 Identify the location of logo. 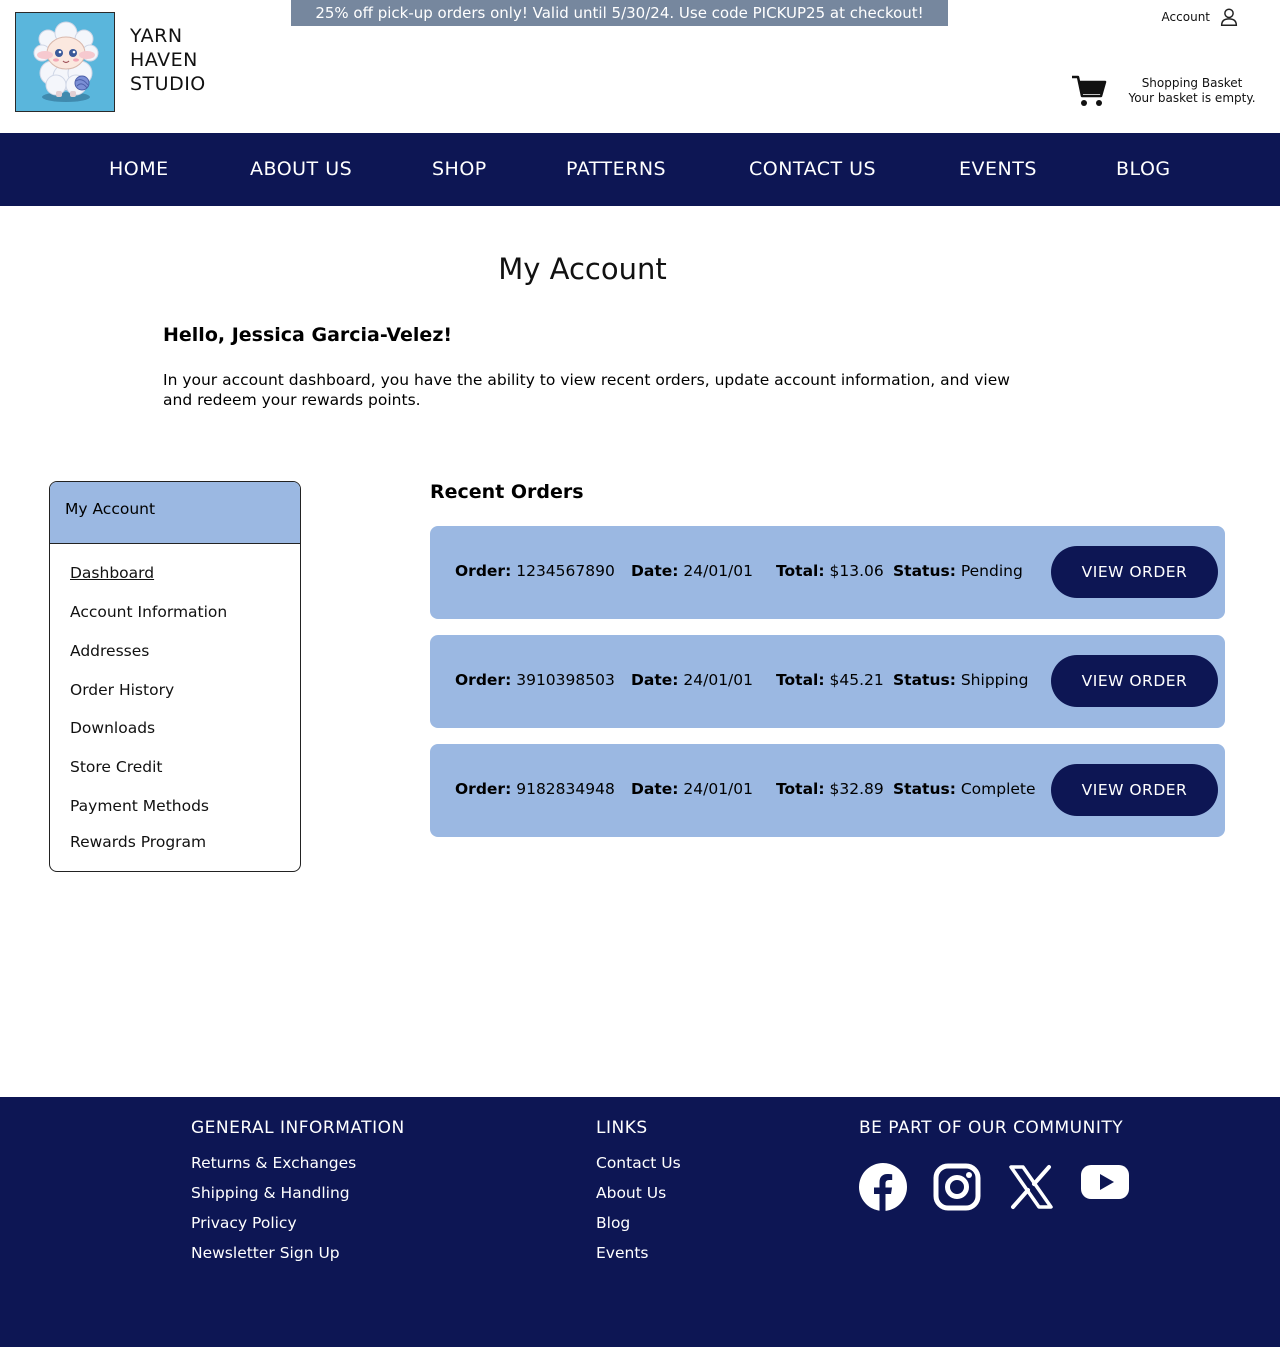
(65, 62).